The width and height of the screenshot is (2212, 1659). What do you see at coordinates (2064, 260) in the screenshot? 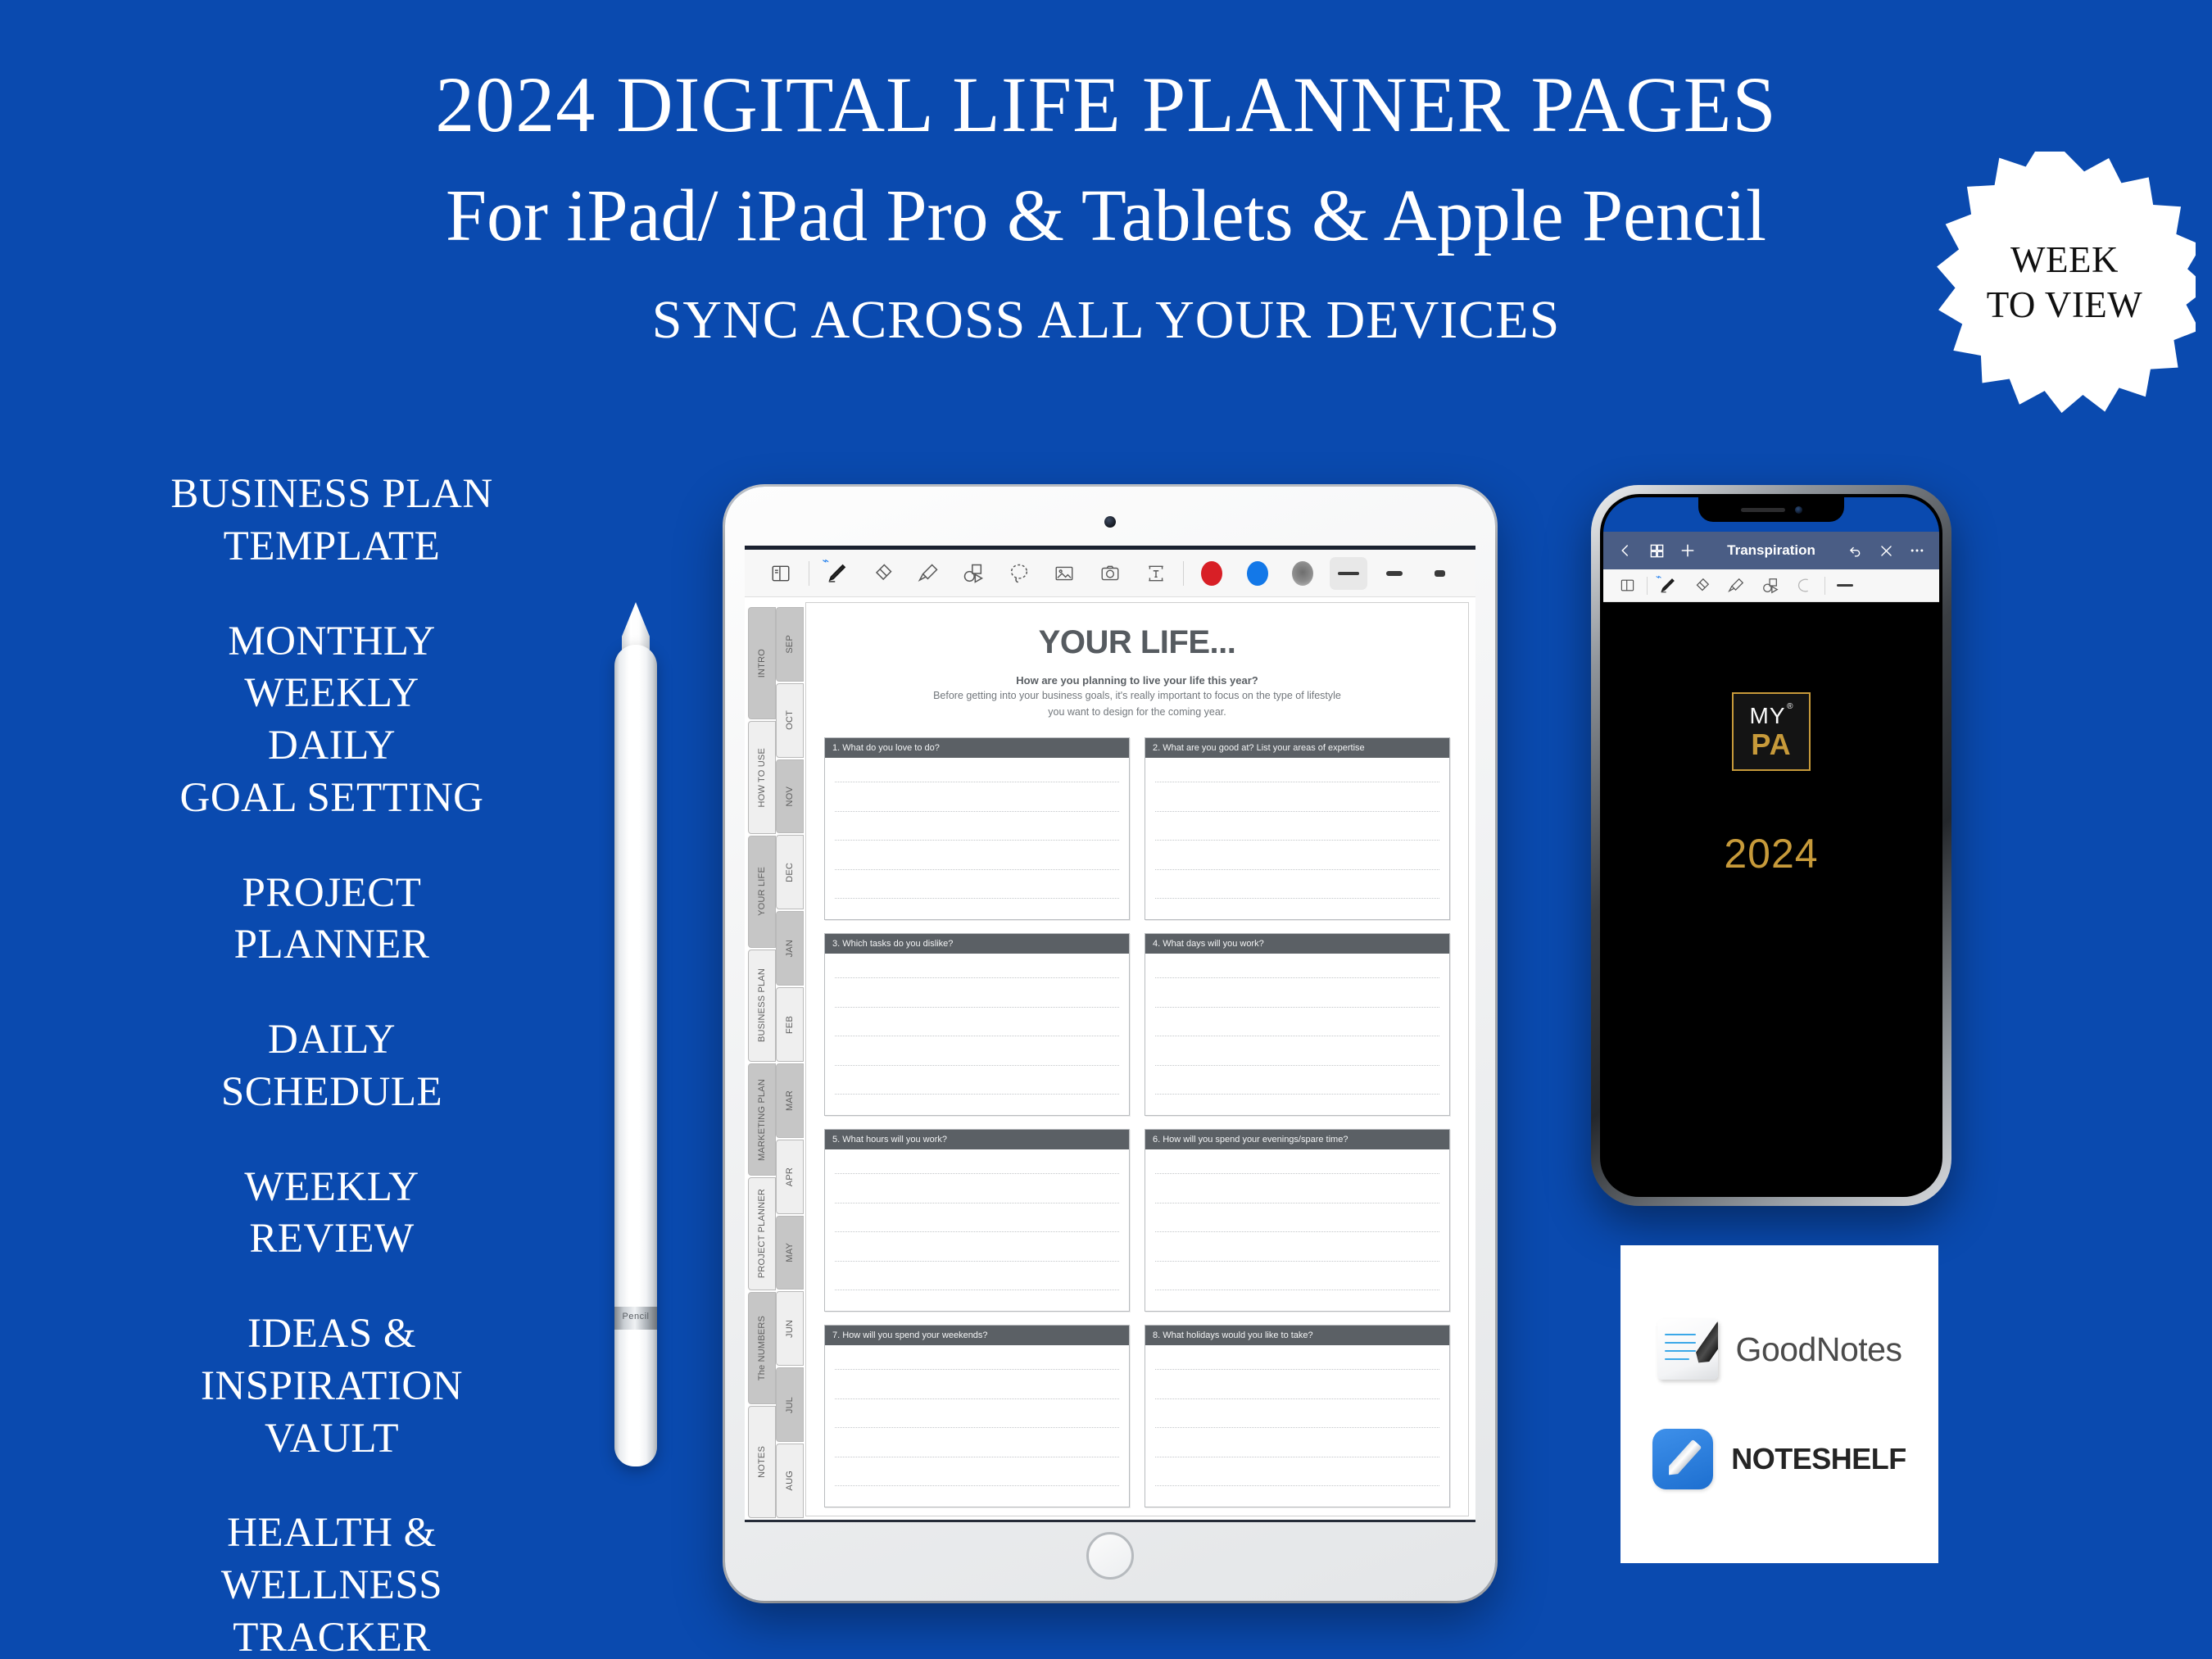
I see `badge-line-1: WEEK` at bounding box center [2064, 260].